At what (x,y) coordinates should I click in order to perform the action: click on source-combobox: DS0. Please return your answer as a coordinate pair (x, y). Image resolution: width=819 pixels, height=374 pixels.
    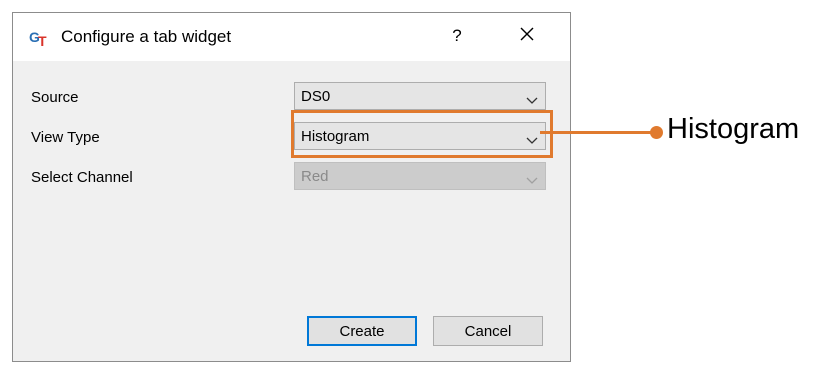
    Looking at the image, I should click on (420, 96).